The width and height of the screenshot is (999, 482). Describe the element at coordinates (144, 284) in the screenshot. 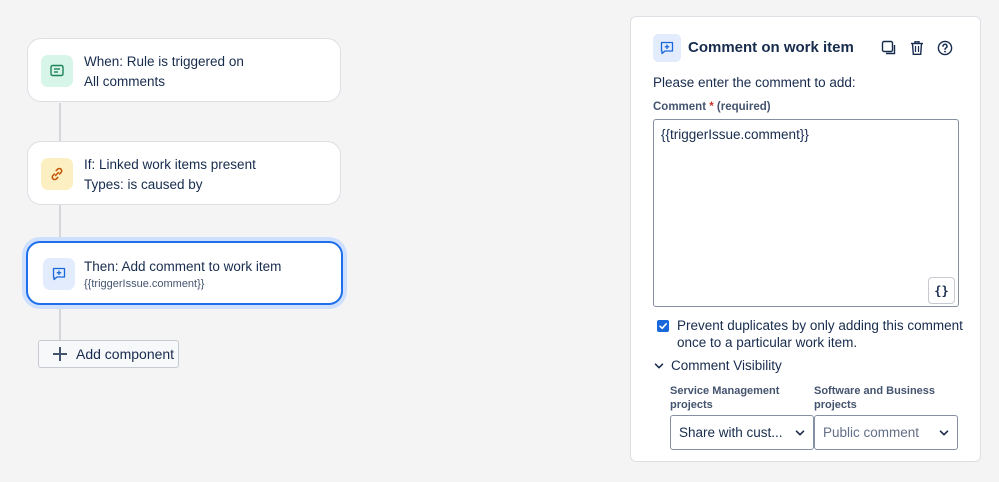

I see `action-detail: {{triggerIssue.comment}}` at that location.